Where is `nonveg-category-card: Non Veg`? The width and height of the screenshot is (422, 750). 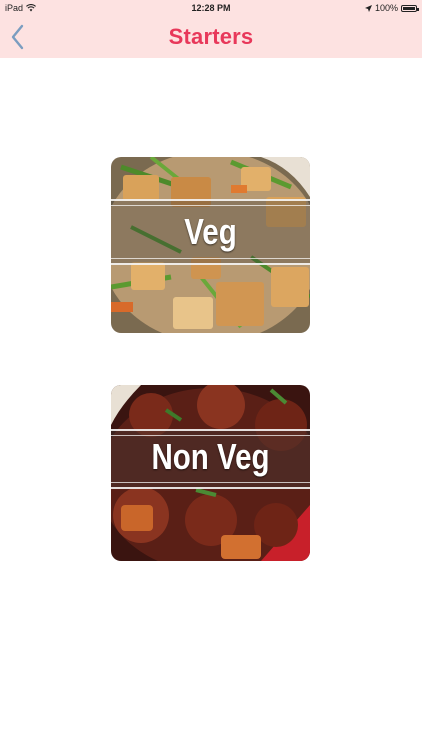 nonveg-category-card: Non Veg is located at coordinates (210, 473).